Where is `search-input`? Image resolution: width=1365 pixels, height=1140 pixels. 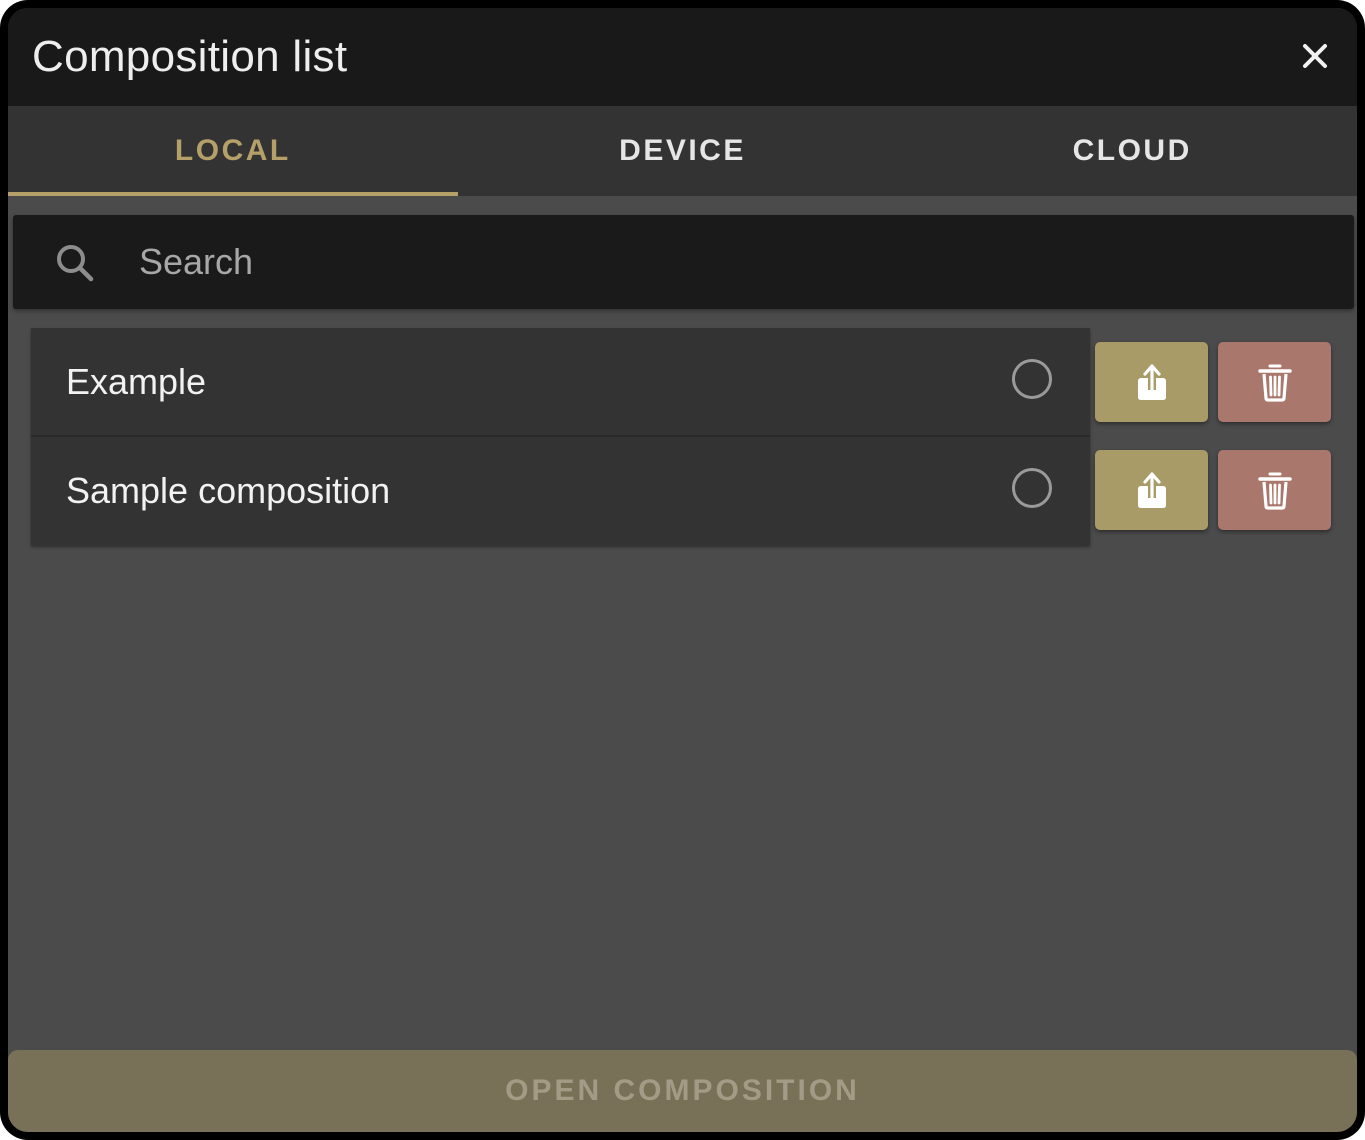
search-input is located at coordinates (689, 262).